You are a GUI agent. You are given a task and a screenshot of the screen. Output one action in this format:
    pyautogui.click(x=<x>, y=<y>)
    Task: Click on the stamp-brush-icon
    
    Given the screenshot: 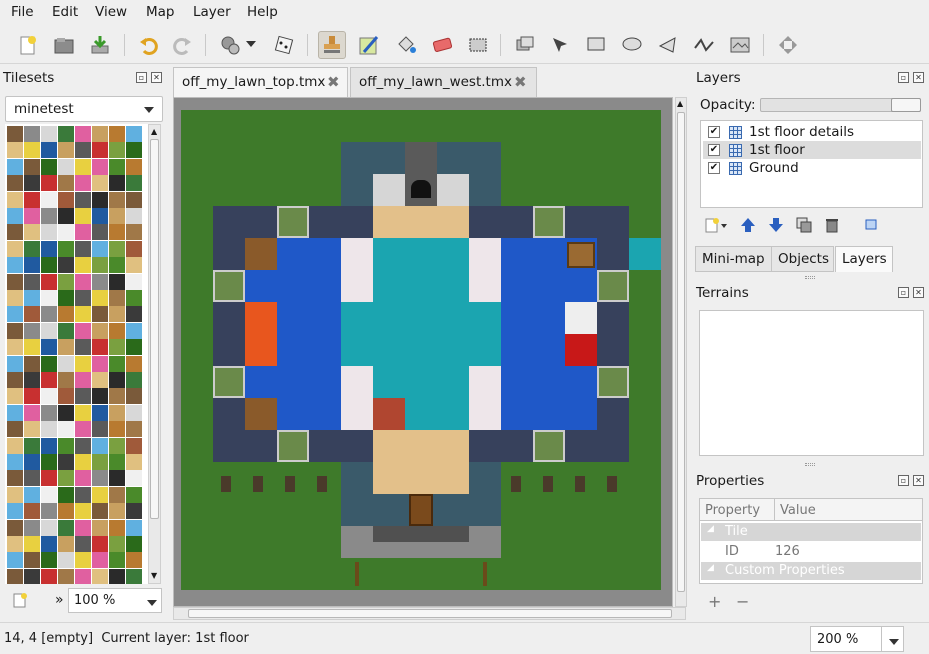 What is the action you would take?
    pyautogui.click(x=332, y=45)
    